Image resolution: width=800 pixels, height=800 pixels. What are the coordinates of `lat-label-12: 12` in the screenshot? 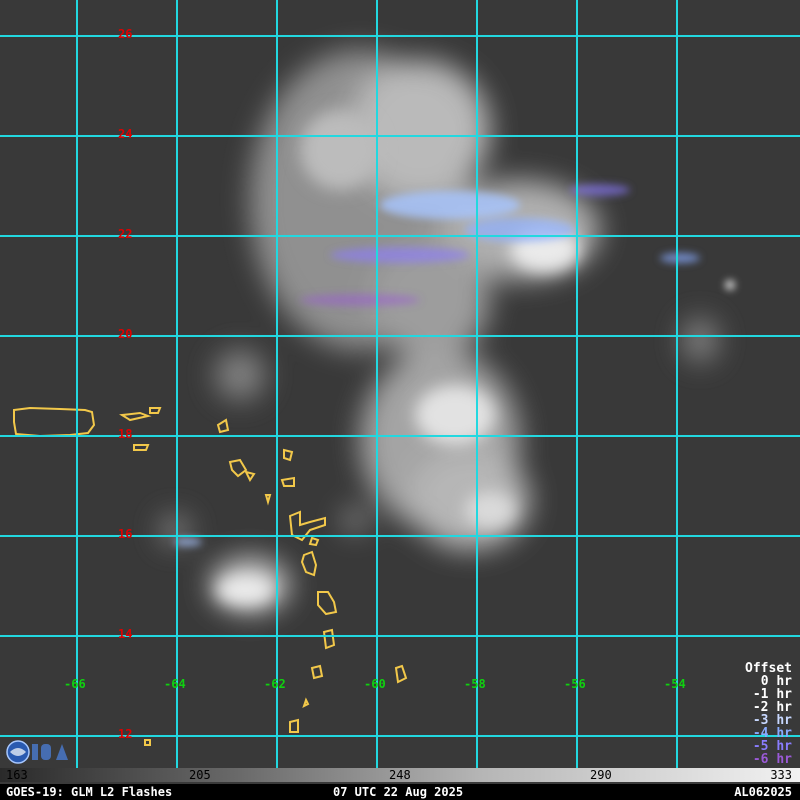 It's located at (125, 734).